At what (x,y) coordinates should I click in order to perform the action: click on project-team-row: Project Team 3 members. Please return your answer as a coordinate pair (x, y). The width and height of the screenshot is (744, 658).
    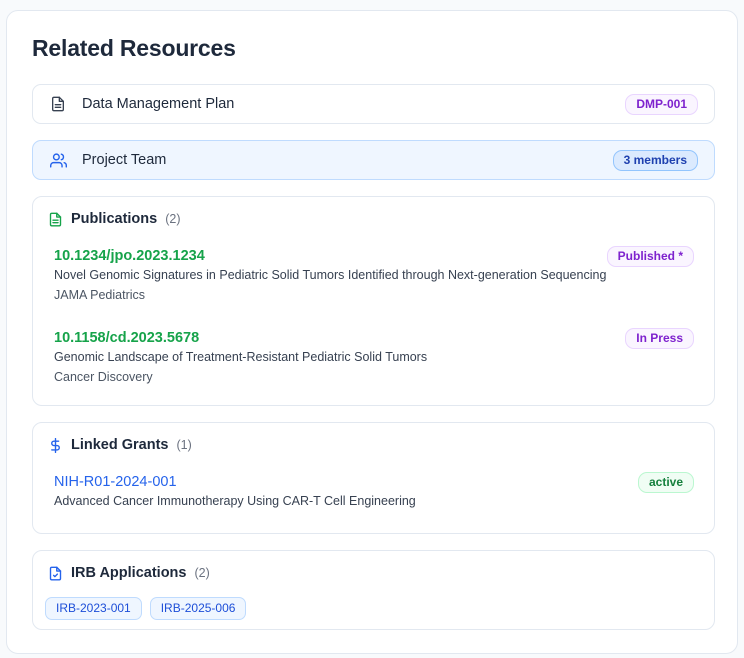
    Looking at the image, I should click on (373, 160).